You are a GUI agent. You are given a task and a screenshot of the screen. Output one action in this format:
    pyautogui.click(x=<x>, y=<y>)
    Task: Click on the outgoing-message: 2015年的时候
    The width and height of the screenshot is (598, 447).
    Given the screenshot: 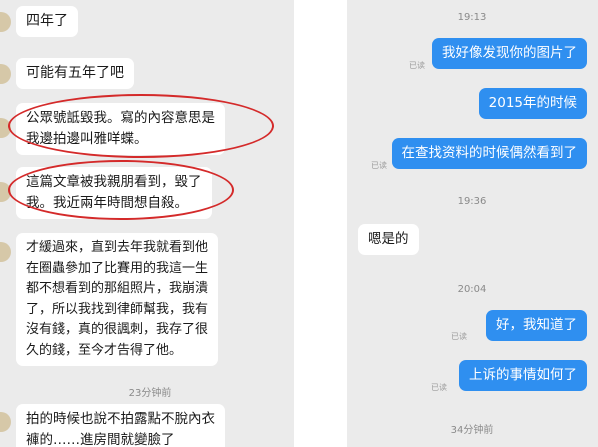 What is the action you would take?
    pyautogui.click(x=532, y=103)
    